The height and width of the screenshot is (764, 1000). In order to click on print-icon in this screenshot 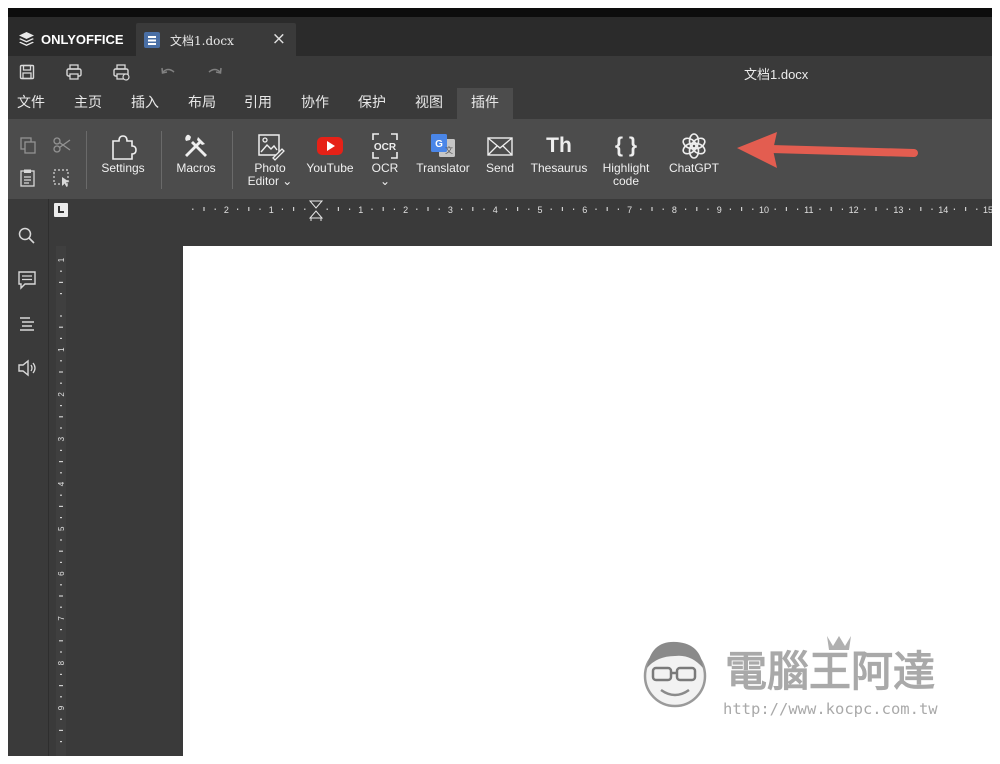, I will do `click(74, 72)`.